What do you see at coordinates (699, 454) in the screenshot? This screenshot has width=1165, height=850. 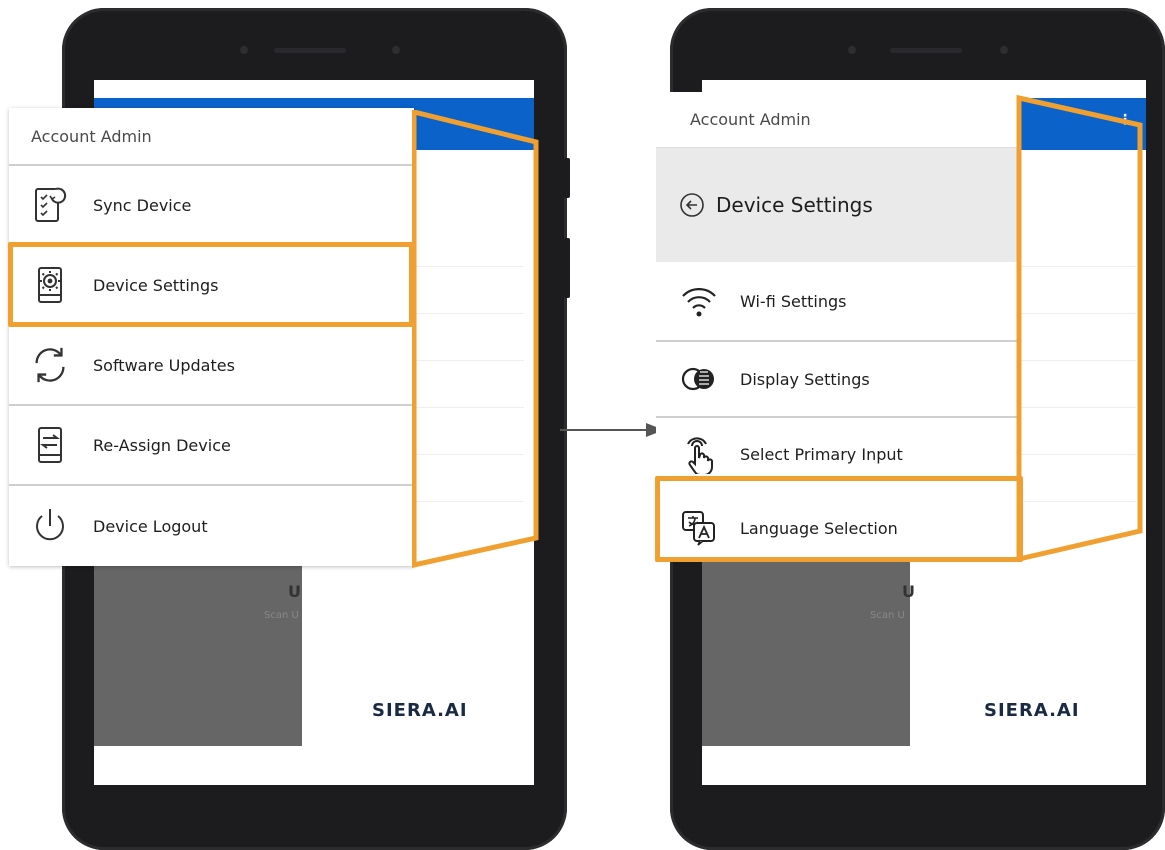 I see `touch-icon` at bounding box center [699, 454].